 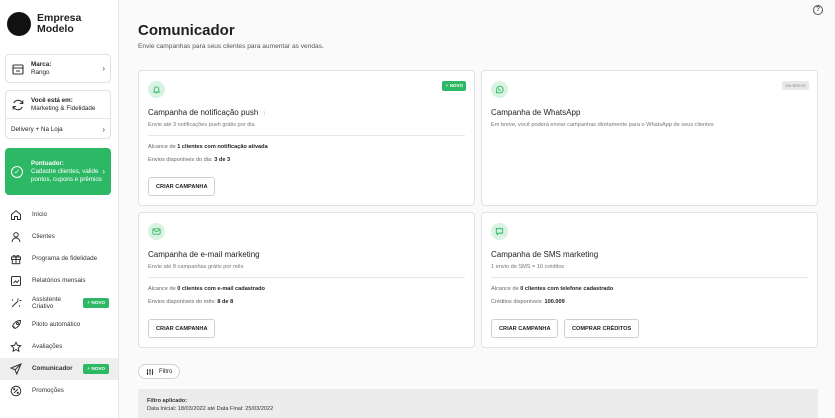 What do you see at coordinates (150, 371) in the screenshot?
I see `filter-sliders-icon` at bounding box center [150, 371].